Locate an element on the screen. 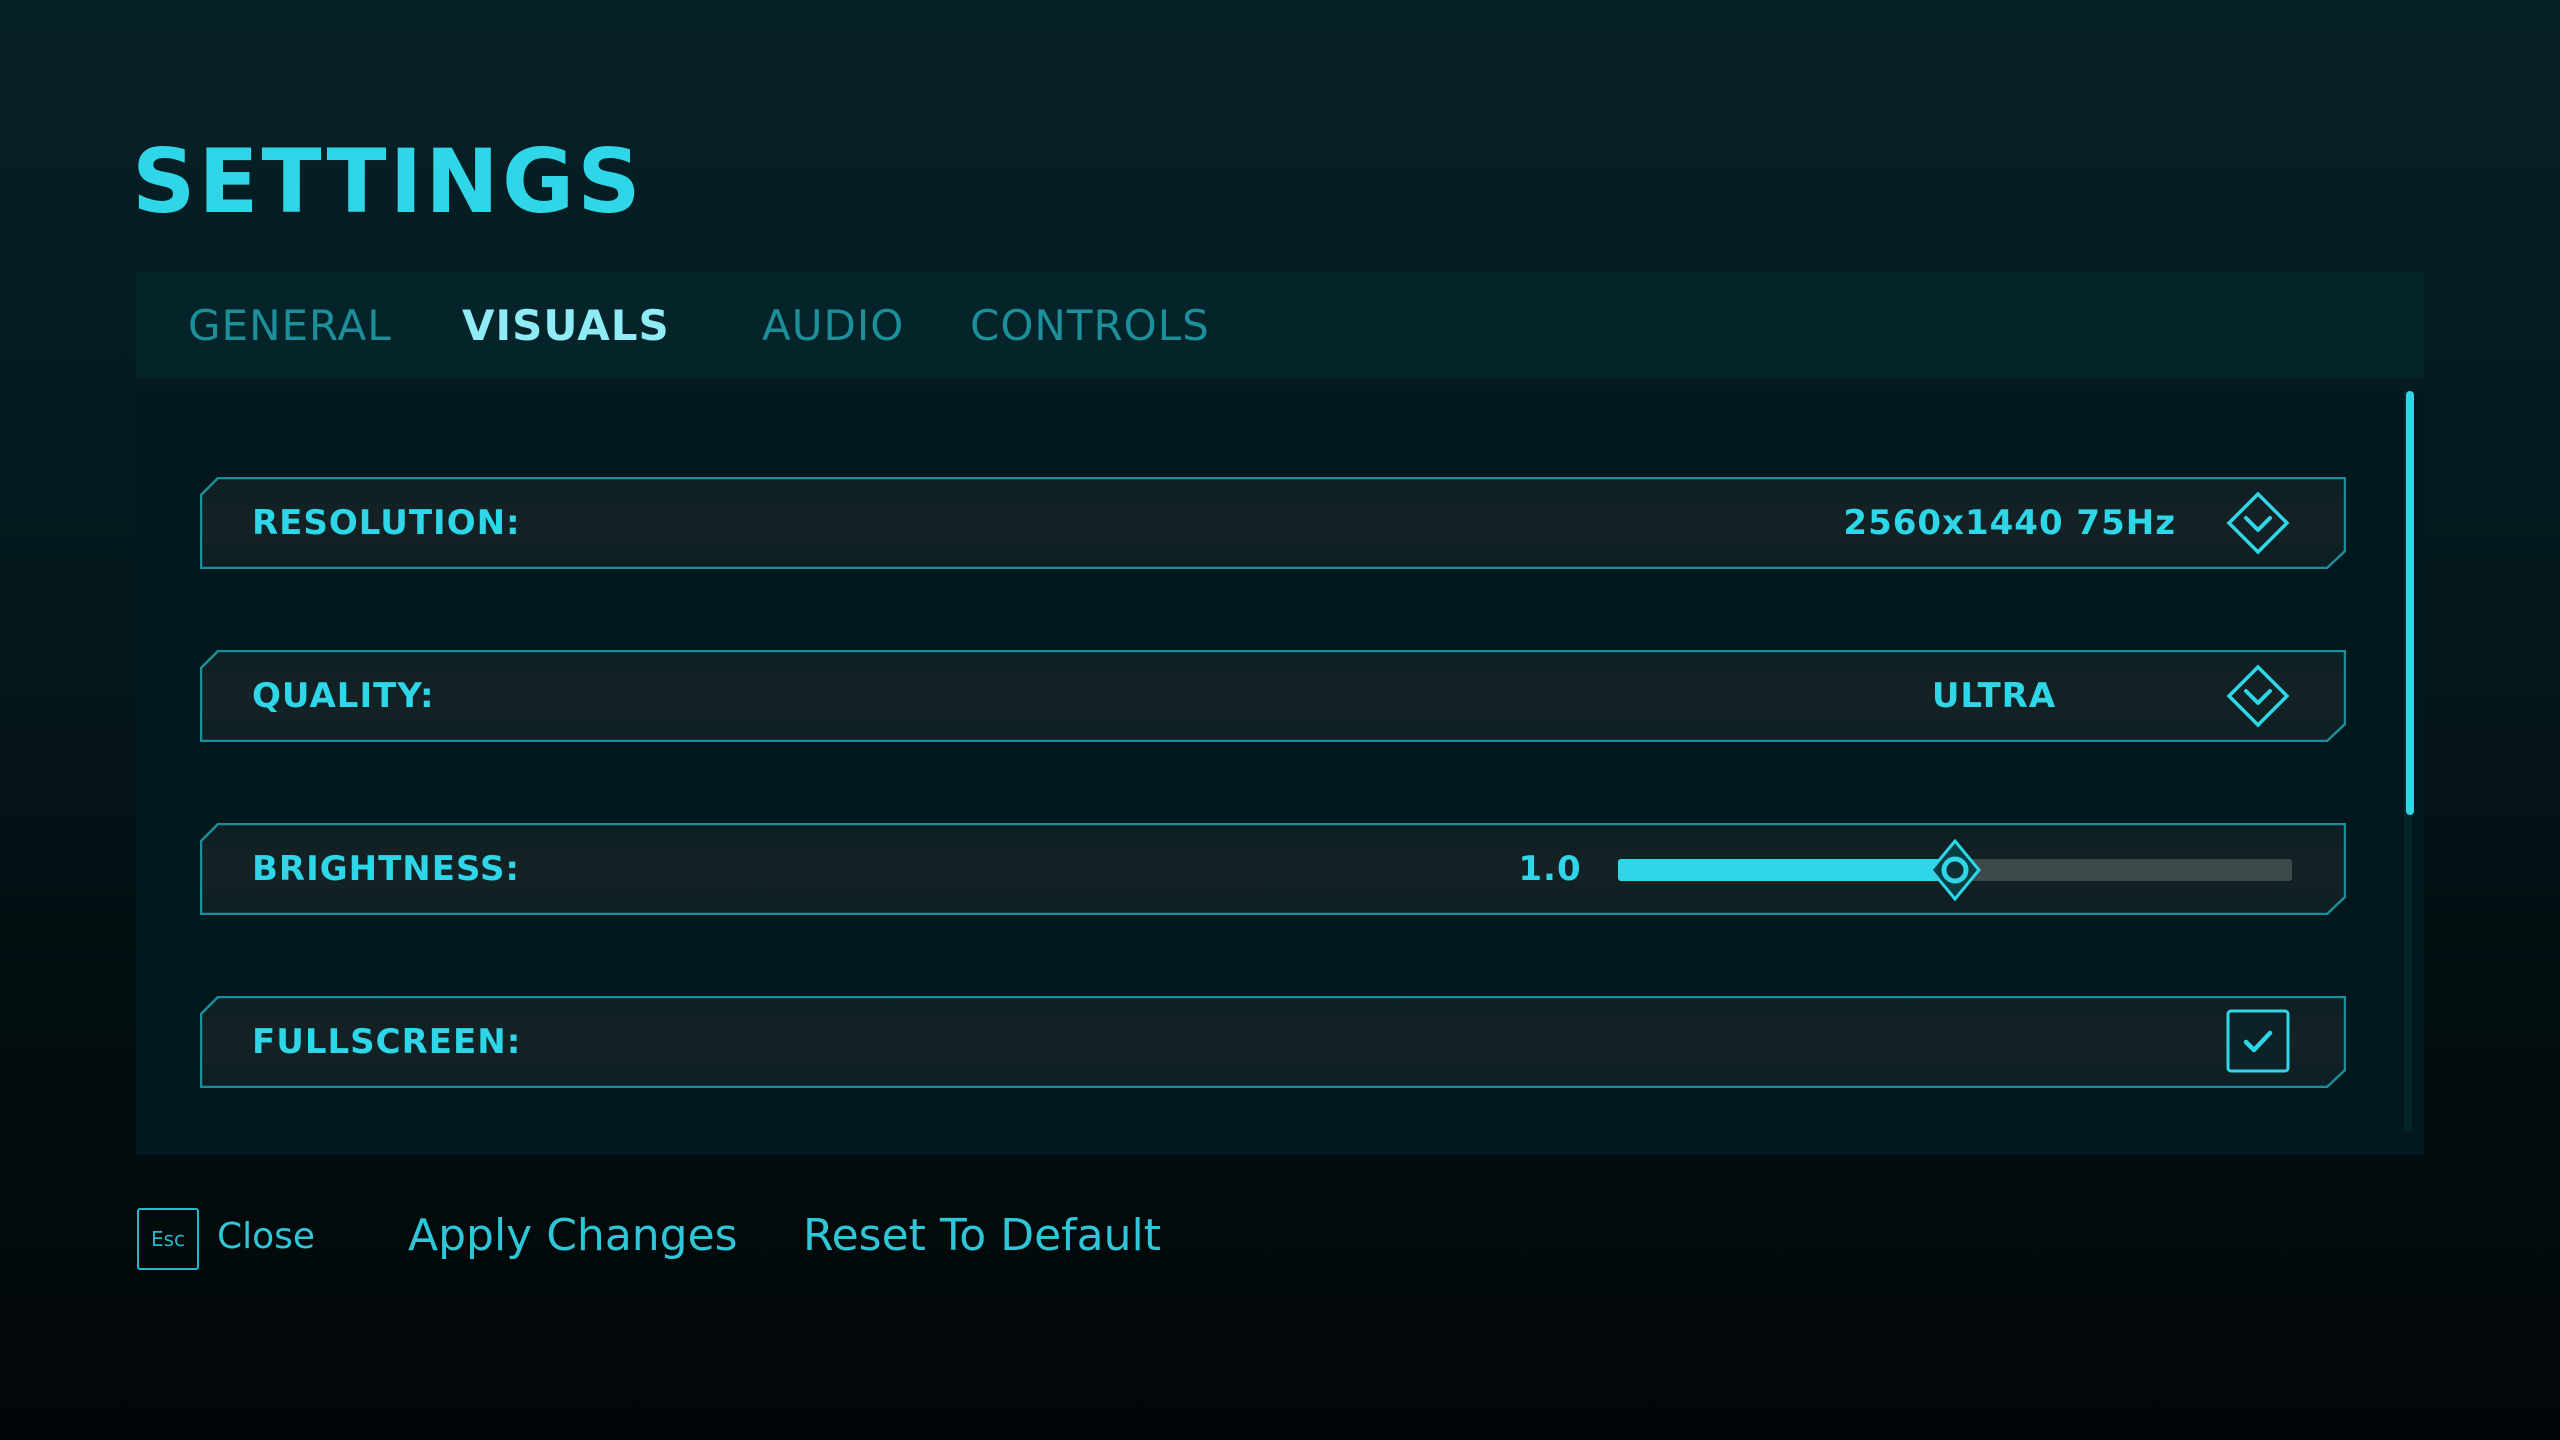 This screenshot has height=1440, width=2560. reset-to-default-button: Reset To Default is located at coordinates (982, 1236).